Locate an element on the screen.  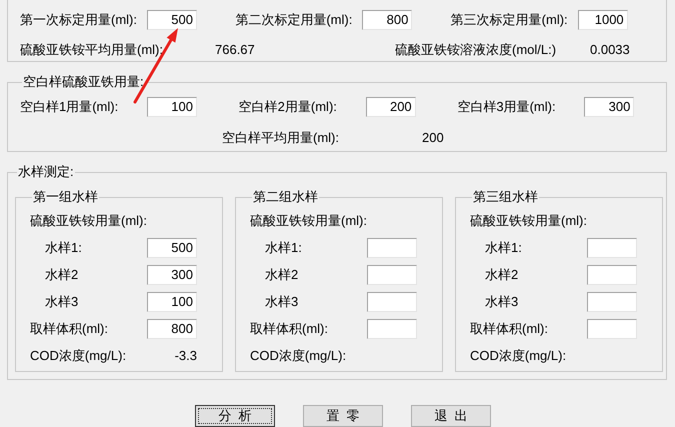
value-text: -3.3 is located at coordinates (185, 355).